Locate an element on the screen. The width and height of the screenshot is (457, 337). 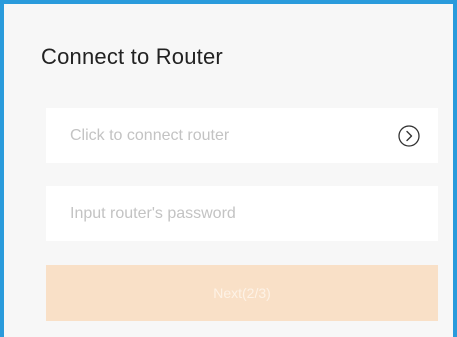
page-title: Connect to Router is located at coordinates (132, 56).